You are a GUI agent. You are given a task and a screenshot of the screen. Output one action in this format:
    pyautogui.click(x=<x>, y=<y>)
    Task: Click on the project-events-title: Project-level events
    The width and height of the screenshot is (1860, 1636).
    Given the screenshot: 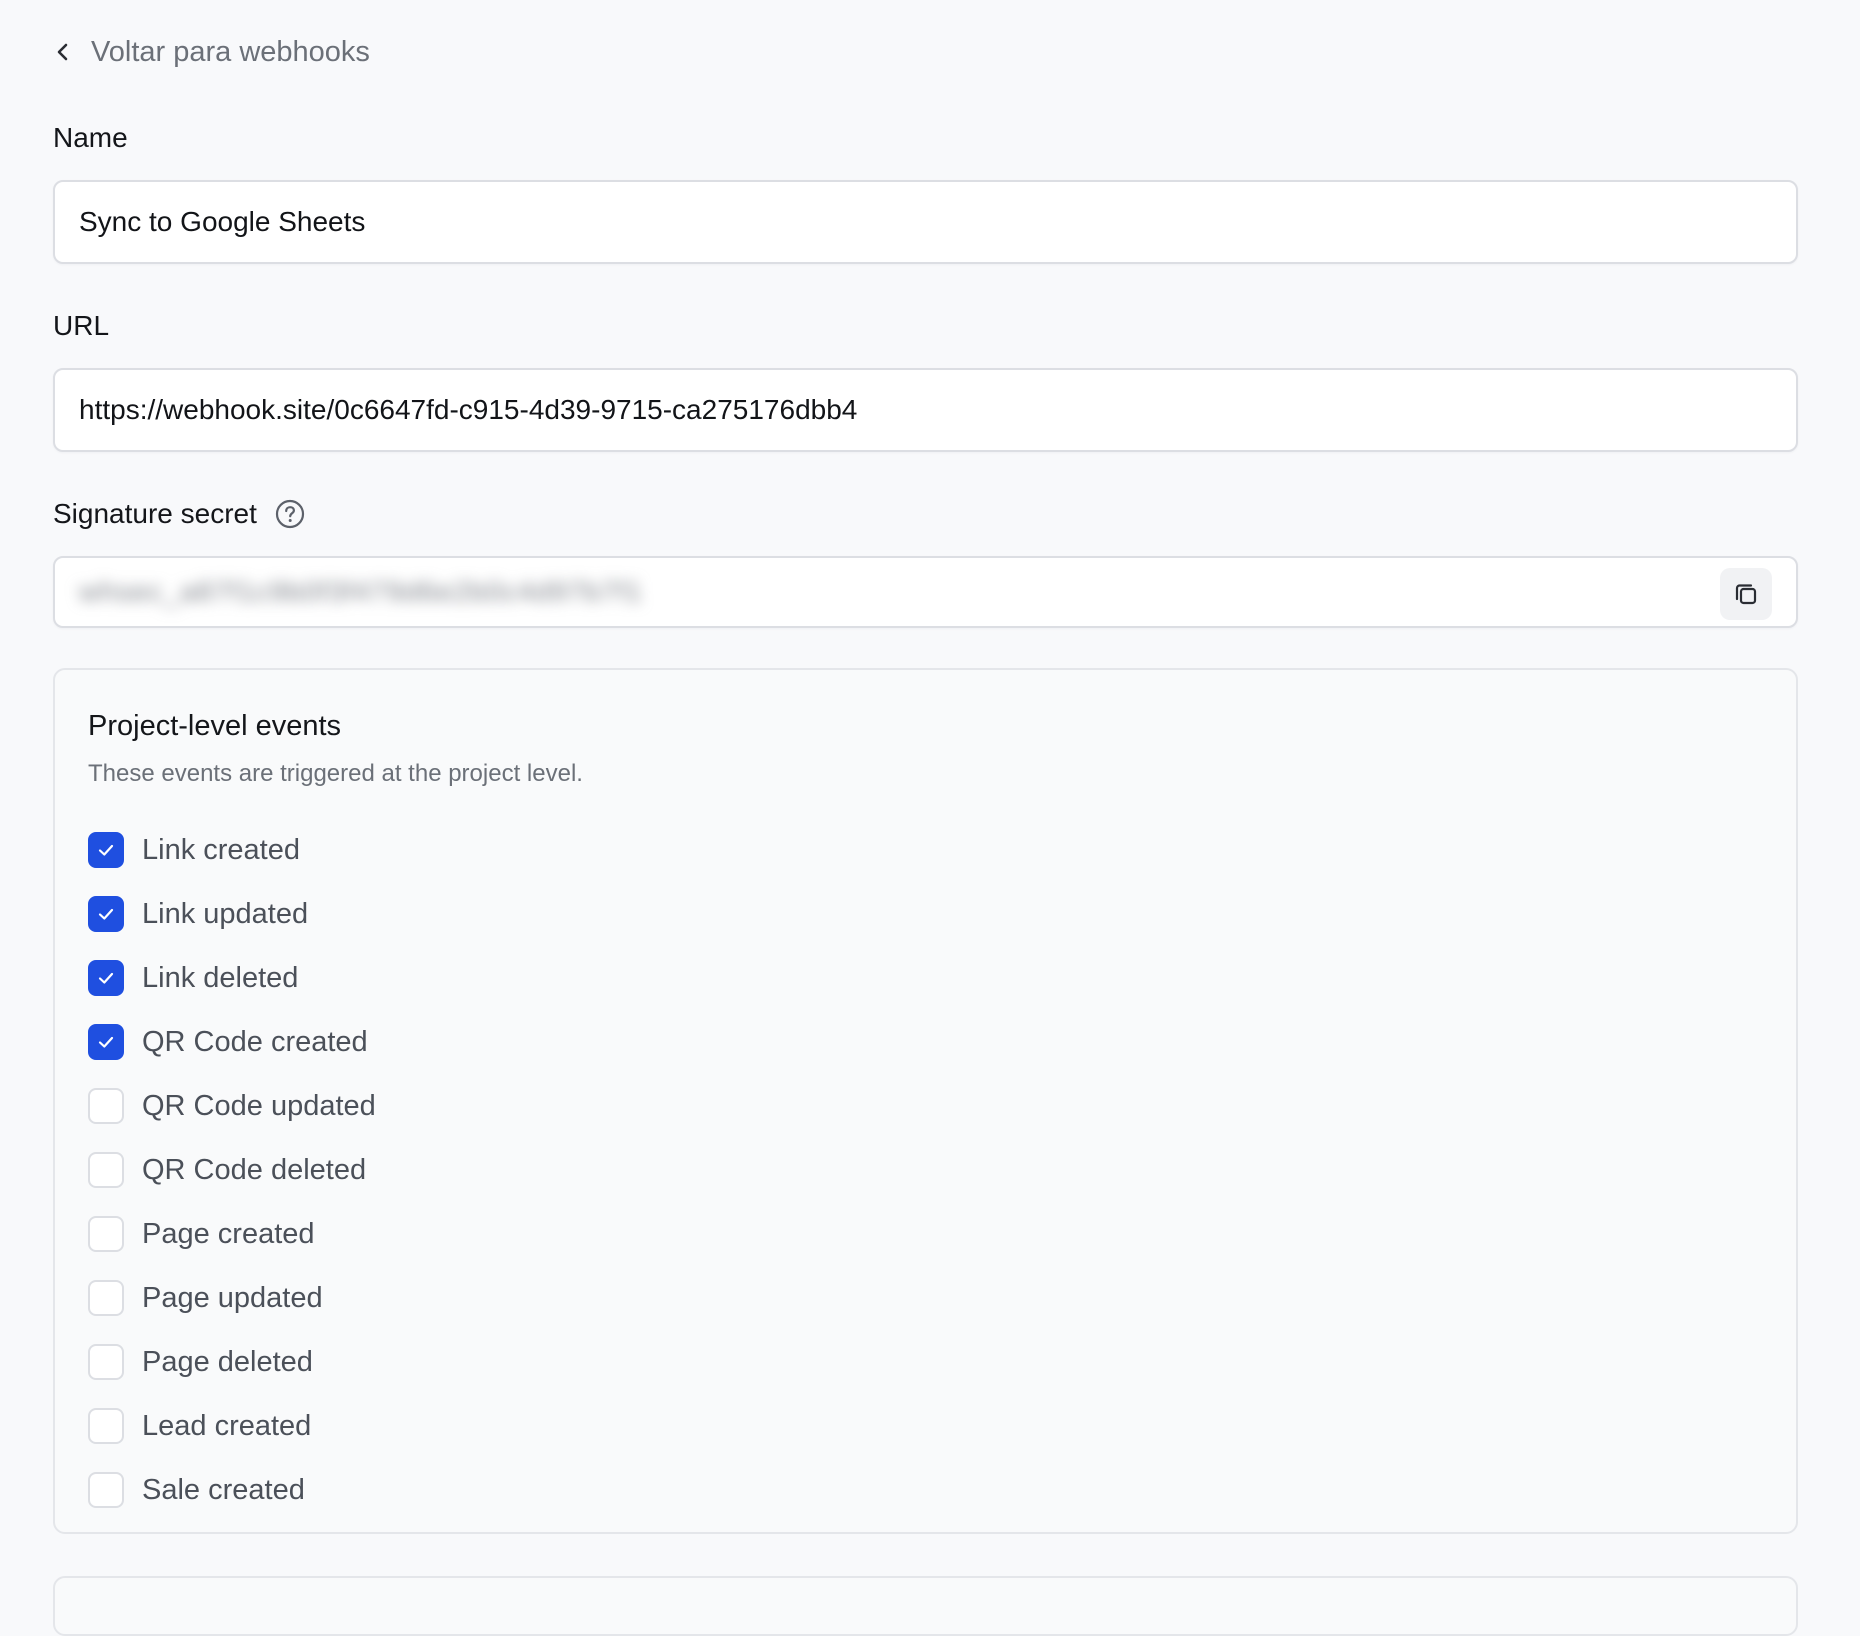 What is the action you would take?
    pyautogui.click(x=215, y=726)
    